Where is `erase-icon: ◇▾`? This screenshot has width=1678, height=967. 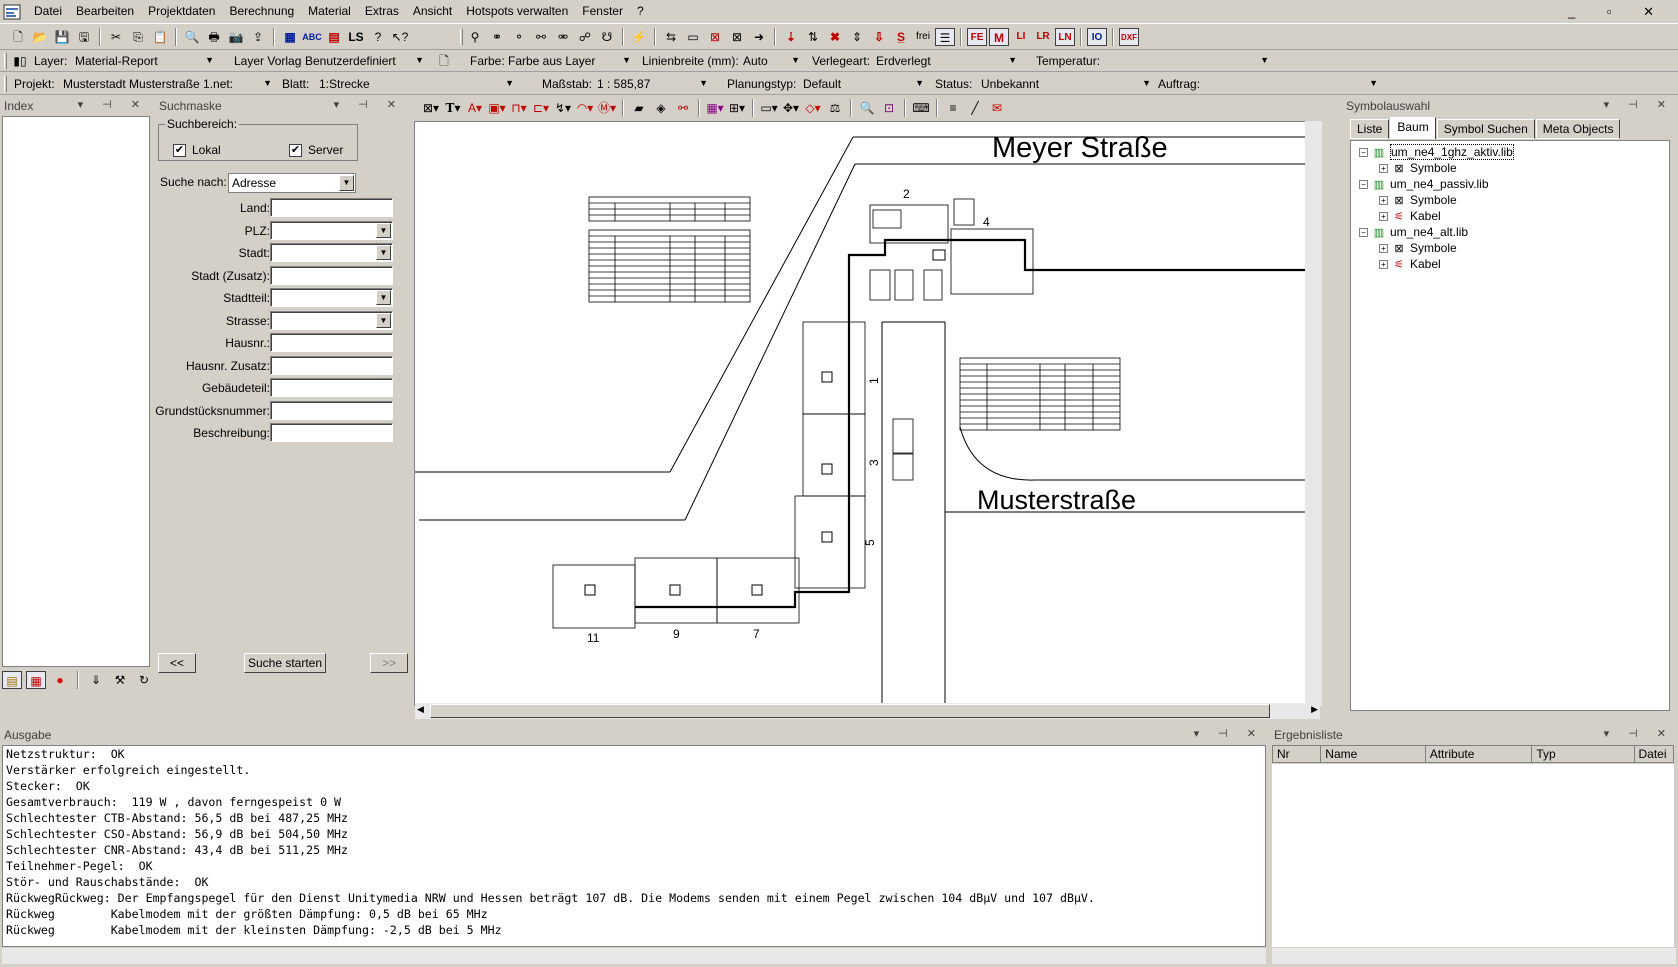 erase-icon: ◇▾ is located at coordinates (813, 108).